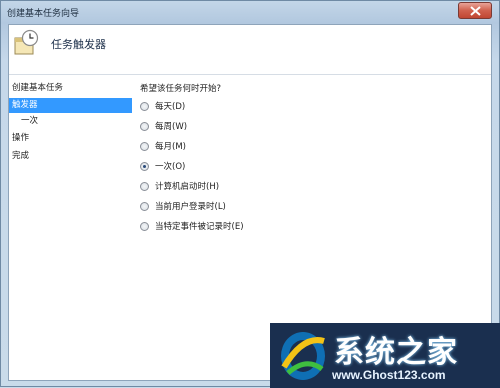  What do you see at coordinates (70, 88) in the screenshot?
I see `nav-item-create-basic-task: 创建基本任务` at bounding box center [70, 88].